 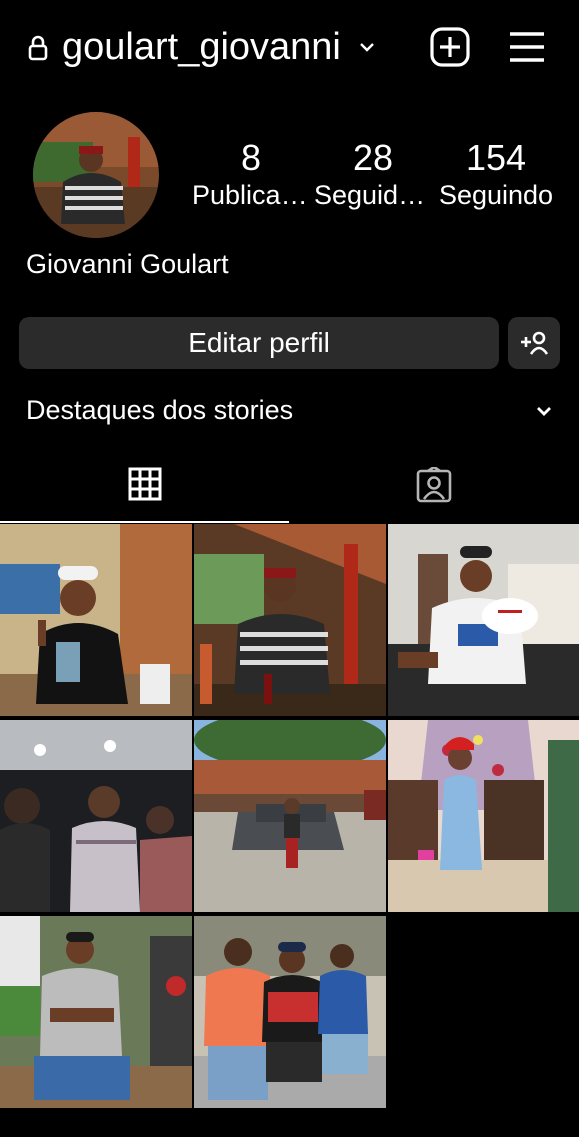 I want to click on followers-count: 28 Seguidores, so click(x=373, y=175).